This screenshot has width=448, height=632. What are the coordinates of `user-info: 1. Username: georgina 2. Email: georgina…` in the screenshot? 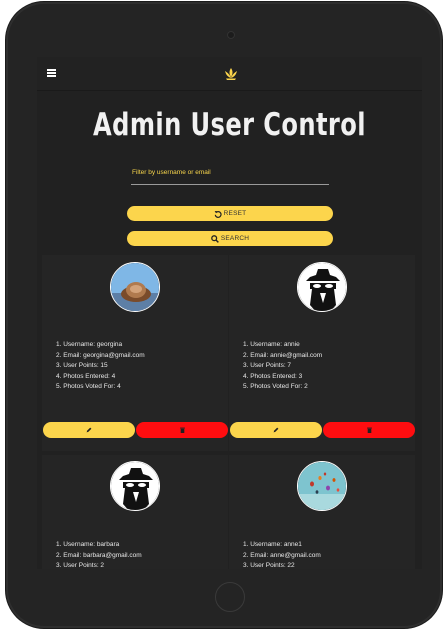 It's located at (100, 366).